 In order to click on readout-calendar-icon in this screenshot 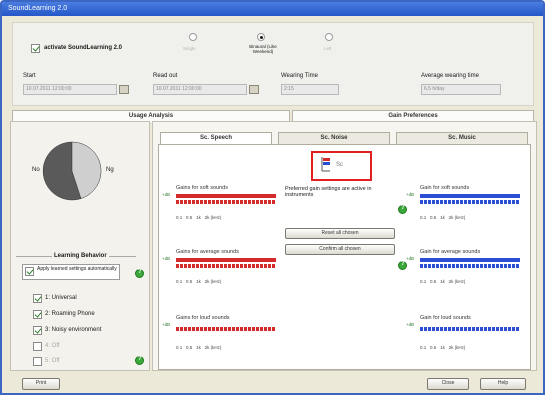, I will do `click(254, 89)`.